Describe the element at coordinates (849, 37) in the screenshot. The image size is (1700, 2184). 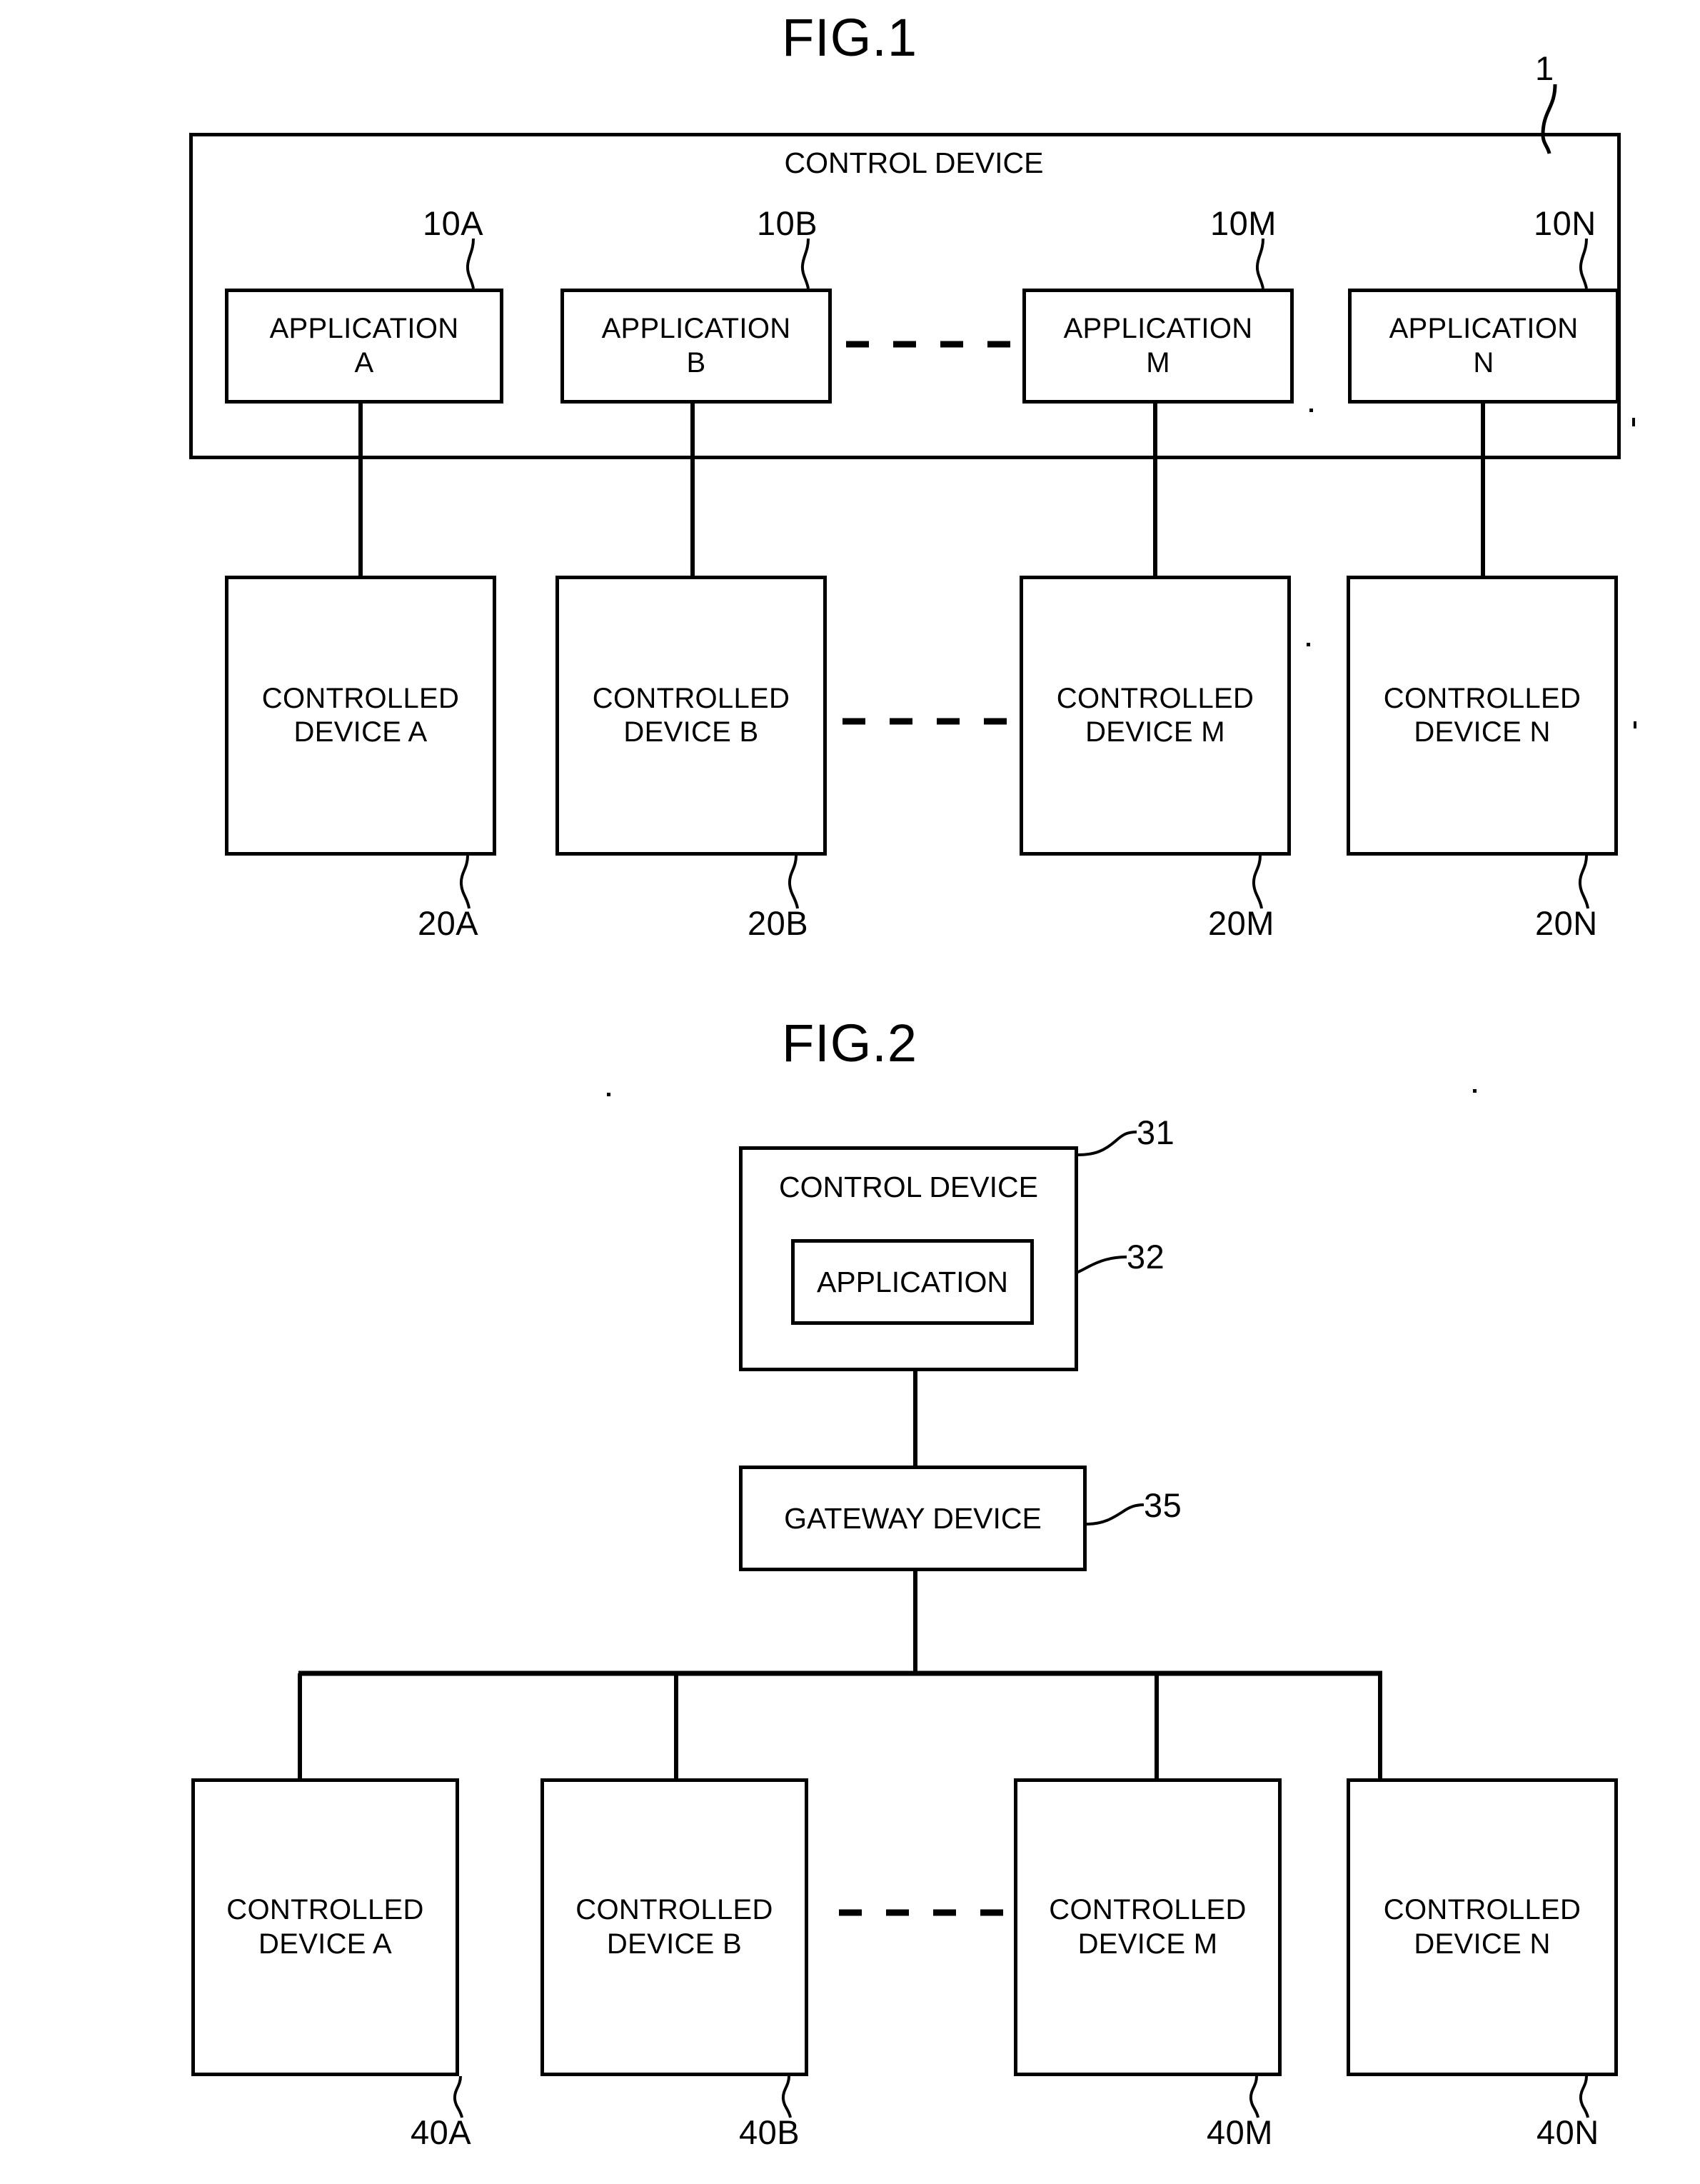
I see `figure-title-1: FIG.1` at that location.